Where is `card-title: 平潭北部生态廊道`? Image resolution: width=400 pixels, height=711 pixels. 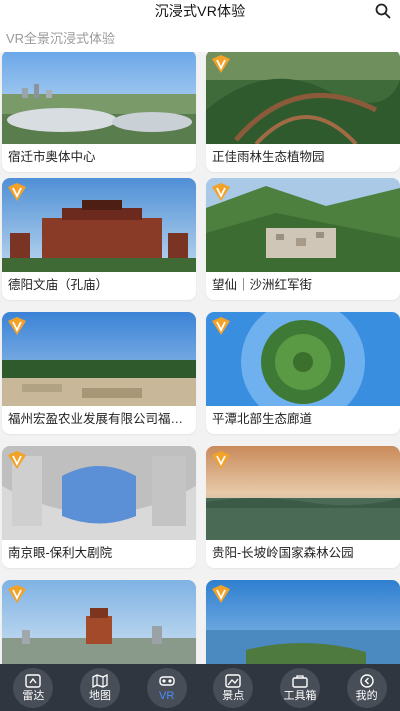
card-title: 平潭北部生态廊道 is located at coordinates (262, 419).